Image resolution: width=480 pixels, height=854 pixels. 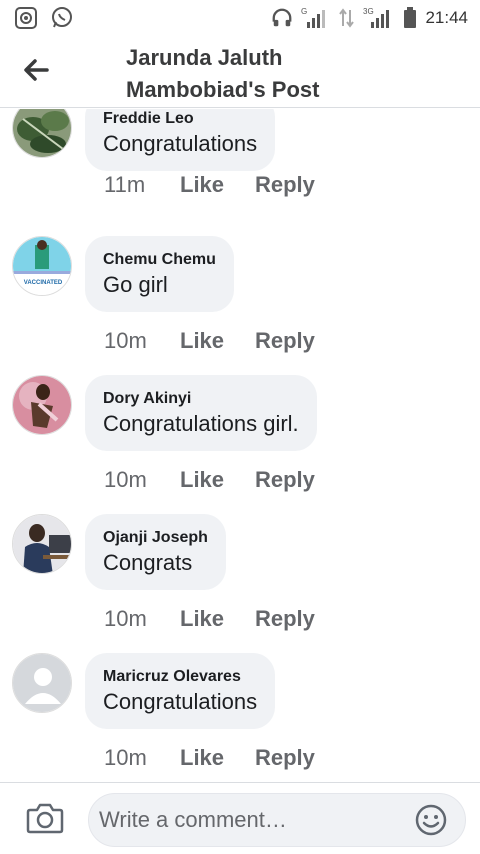 I want to click on comment-author: Maricruz Olevares, so click(x=180, y=677).